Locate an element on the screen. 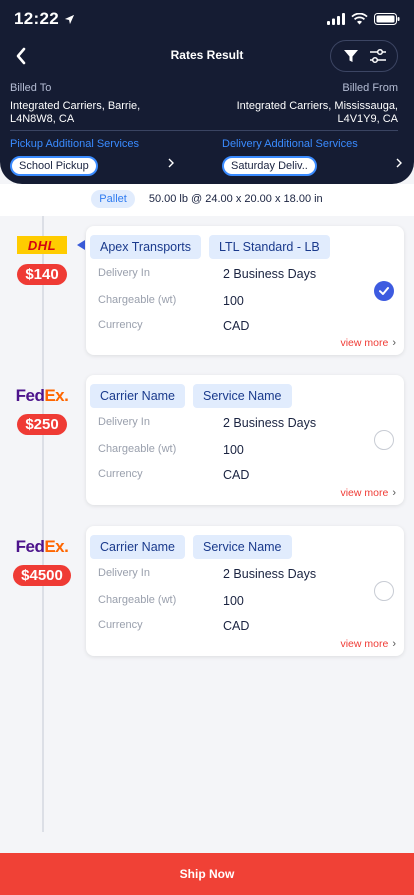 This screenshot has width=414, height=895. pickup-services: Pickup Additional Services School Pickup is located at coordinates (74, 157).